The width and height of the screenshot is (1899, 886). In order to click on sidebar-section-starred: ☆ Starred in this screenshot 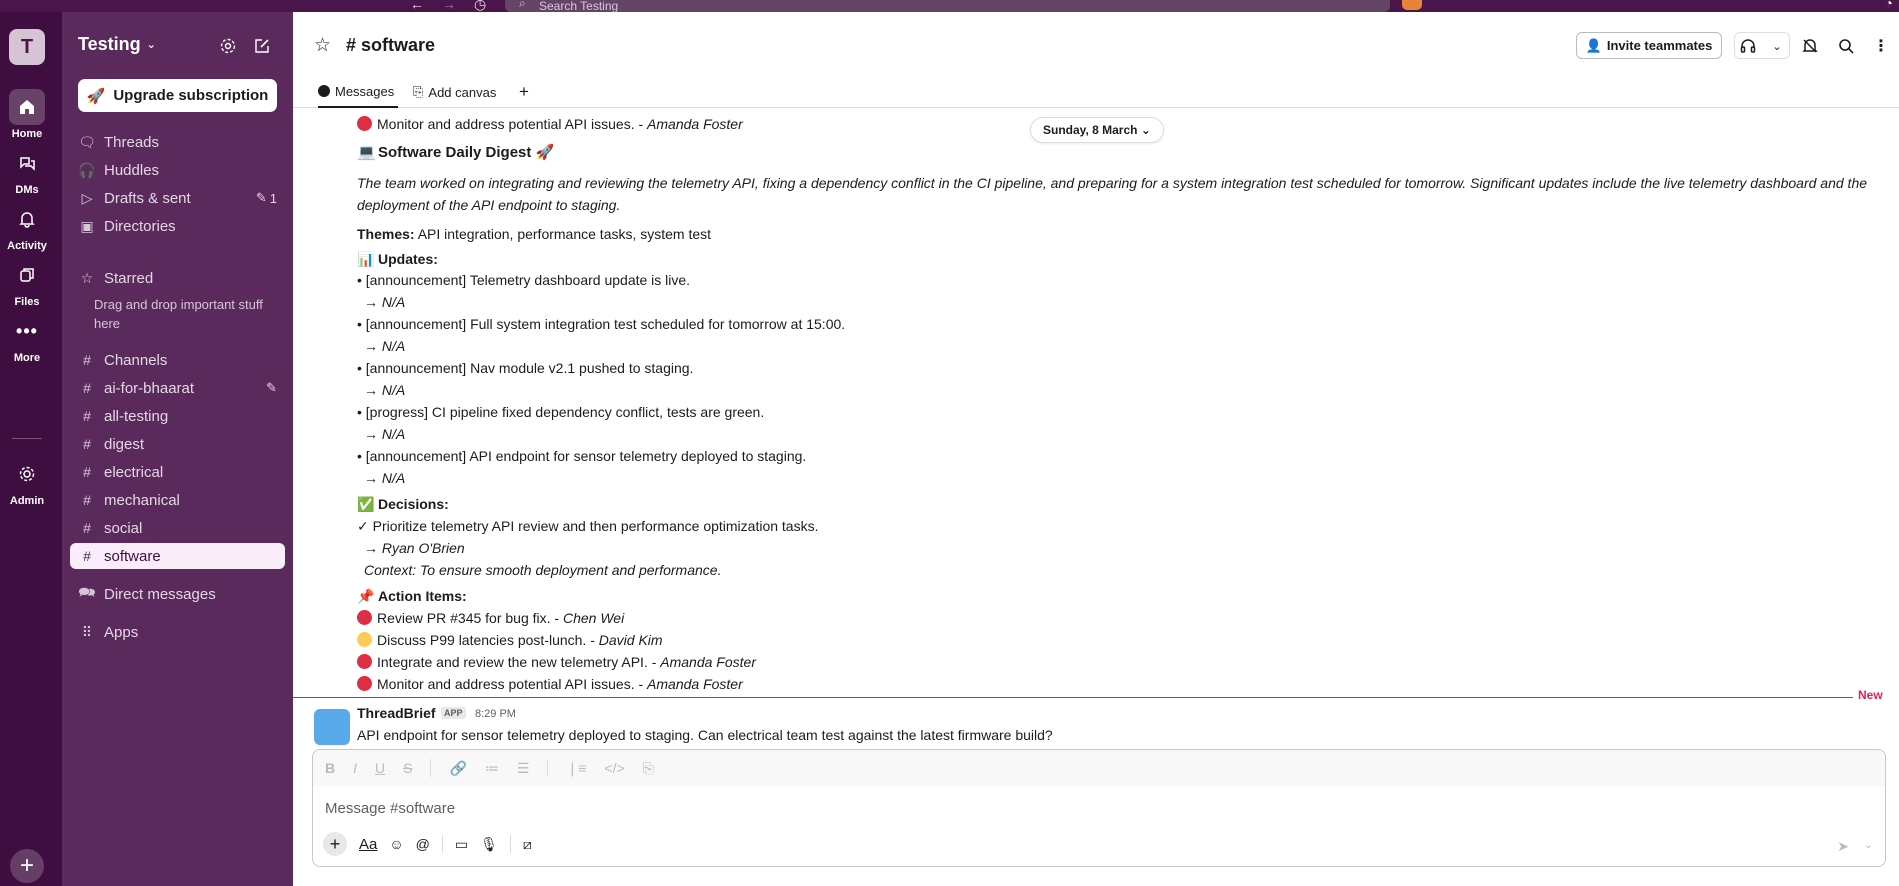, I will do `click(177, 278)`.